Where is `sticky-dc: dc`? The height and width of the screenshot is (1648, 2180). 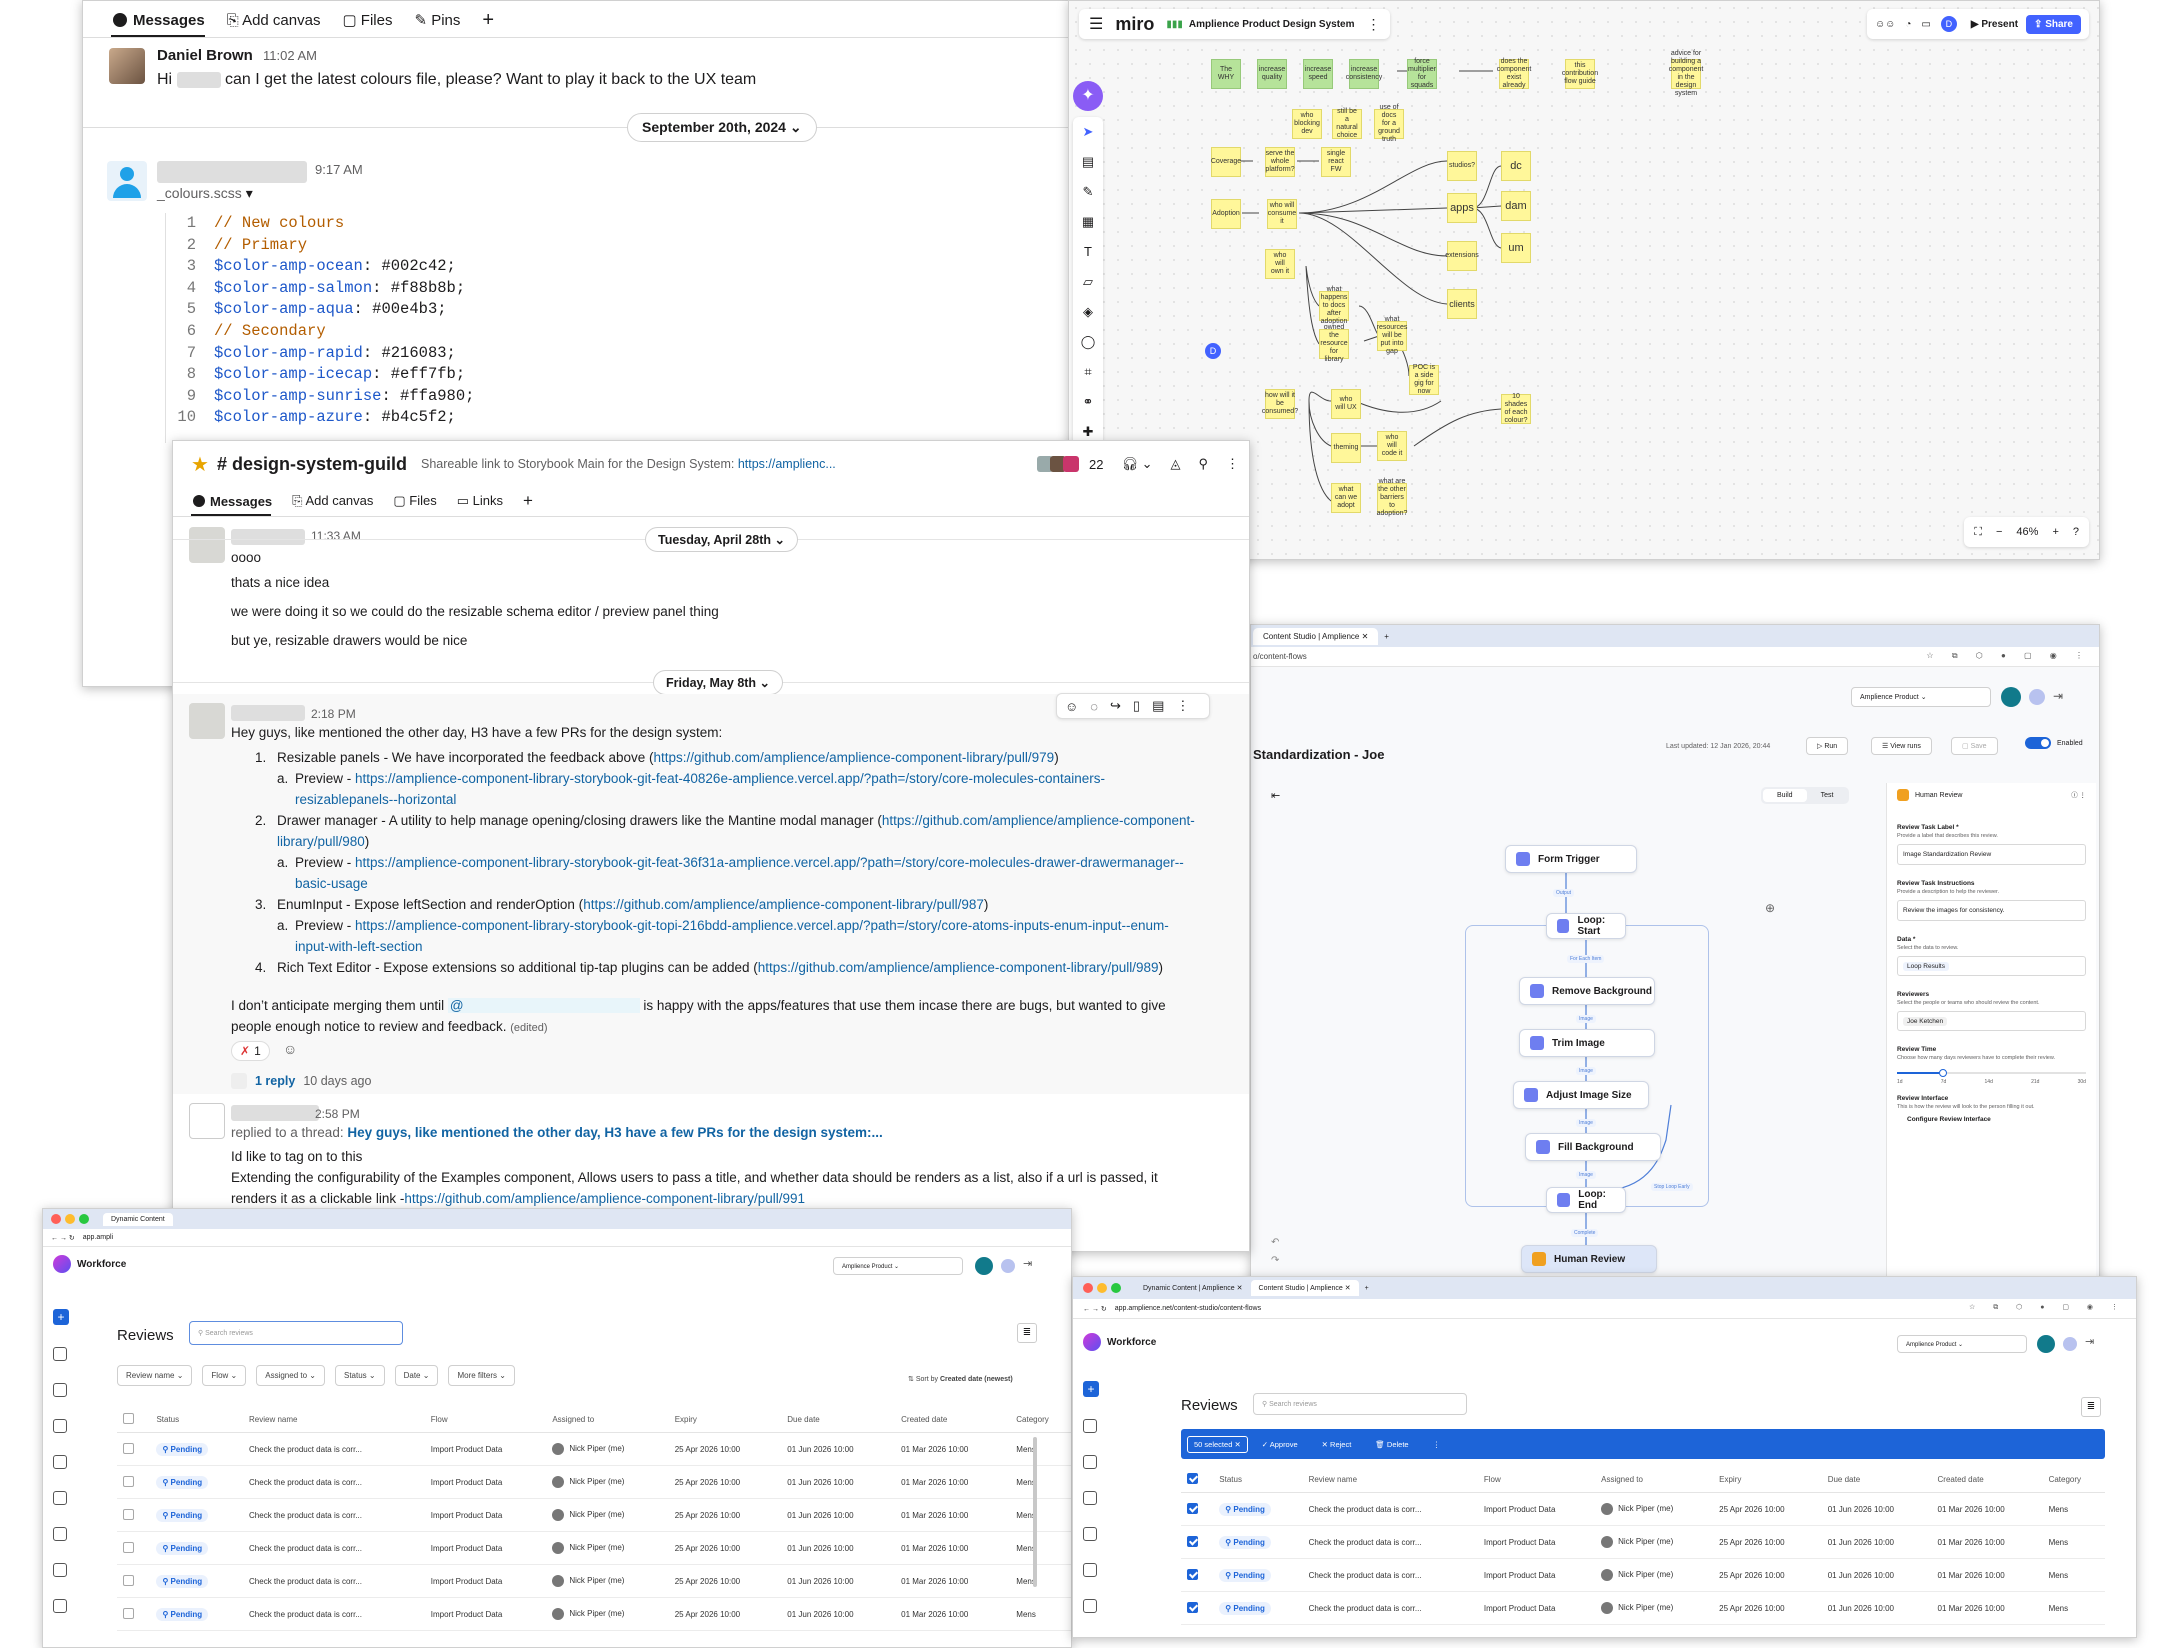
sticky-dc: dc is located at coordinates (1516, 166).